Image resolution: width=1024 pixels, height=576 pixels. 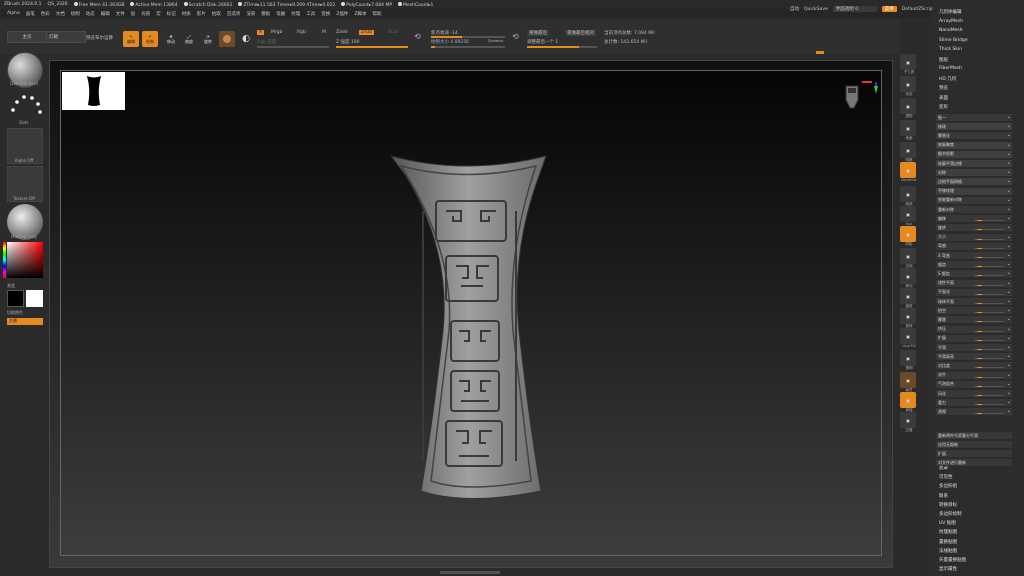 What do you see at coordinates (250, 14) in the screenshot?
I see `menu-item: 渲染` at bounding box center [250, 14].